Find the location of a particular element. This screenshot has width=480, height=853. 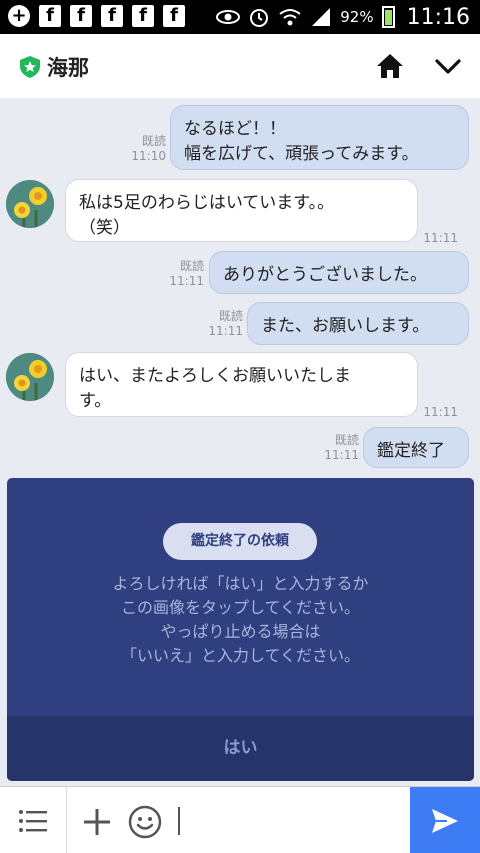

message-input-bar is located at coordinates (240, 819).